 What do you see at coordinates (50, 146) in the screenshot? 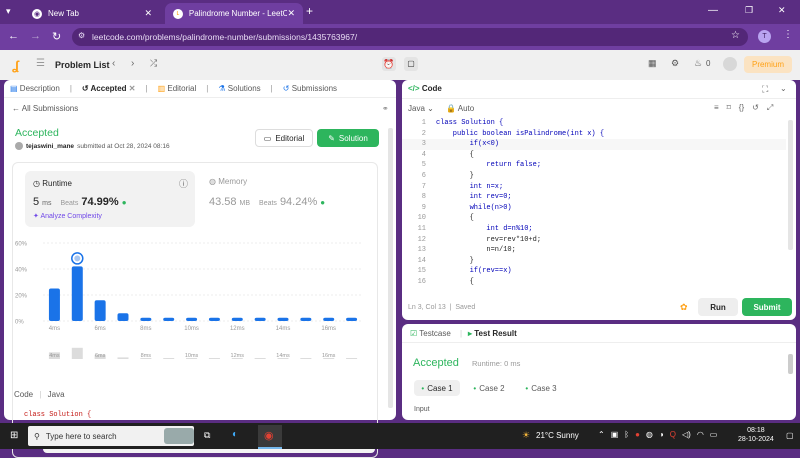
I see `username: tejaswini_mane` at bounding box center [50, 146].